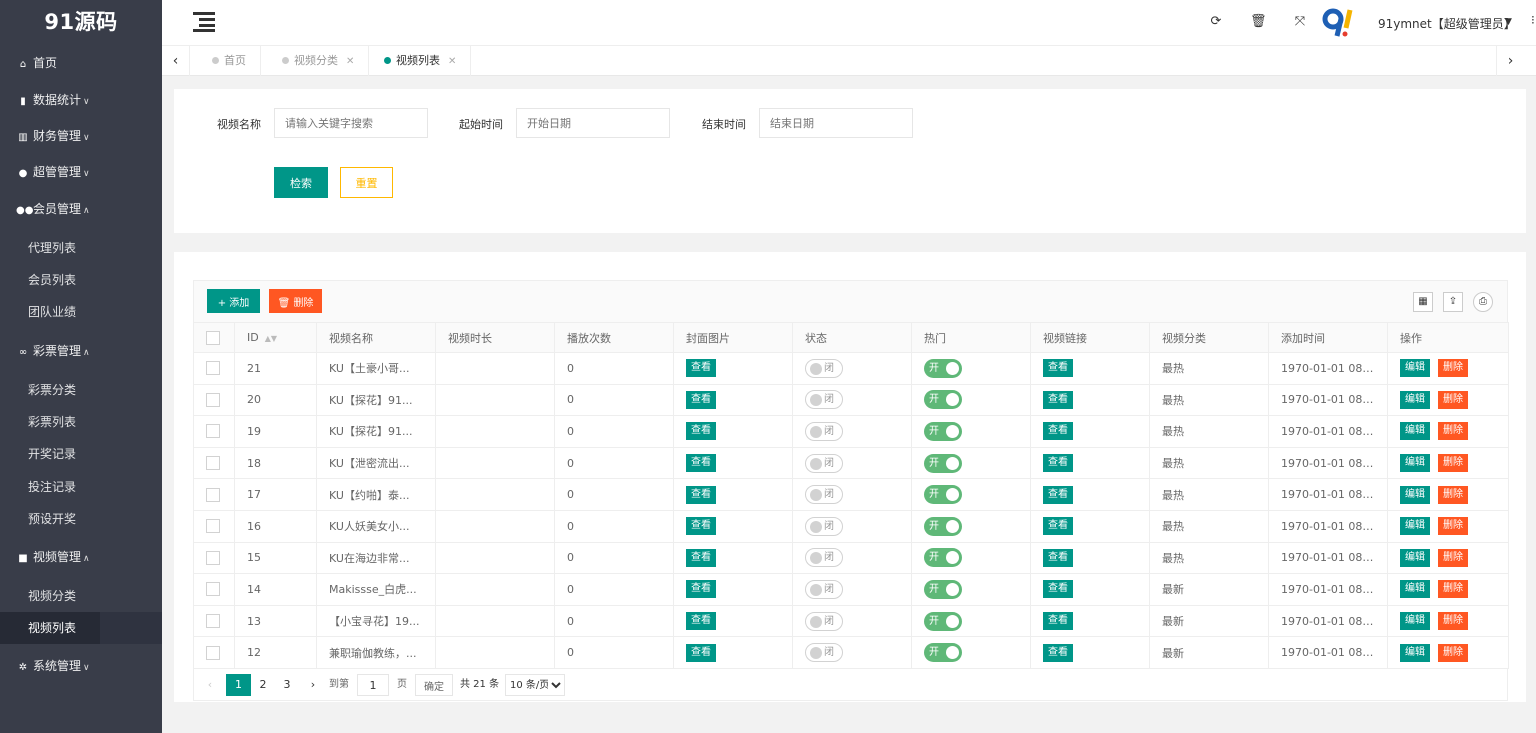 The image size is (1536, 733). I want to click on sidebar-sub-agents: 代理列表, so click(81, 248).